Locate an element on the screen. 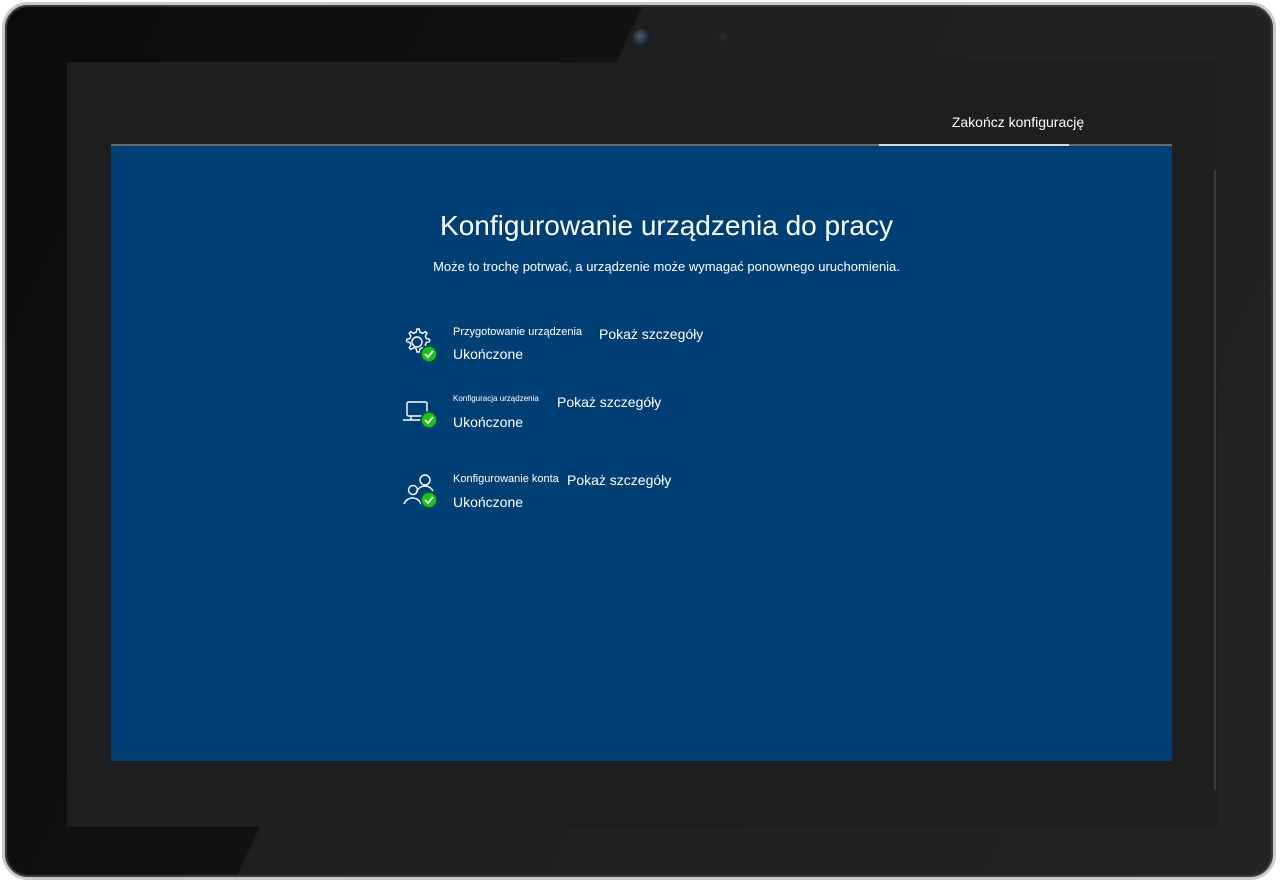 Image resolution: width=1280 pixels, height=882 pixels. users-check-icon is located at coordinates (420, 491).